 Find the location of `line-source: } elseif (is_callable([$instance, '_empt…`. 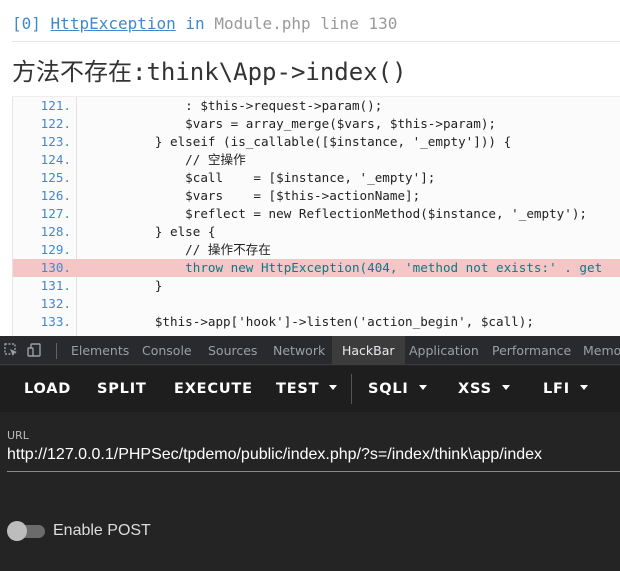

line-source: } elseif (is_callable([$instance, '_empt… is located at coordinates (295, 141).